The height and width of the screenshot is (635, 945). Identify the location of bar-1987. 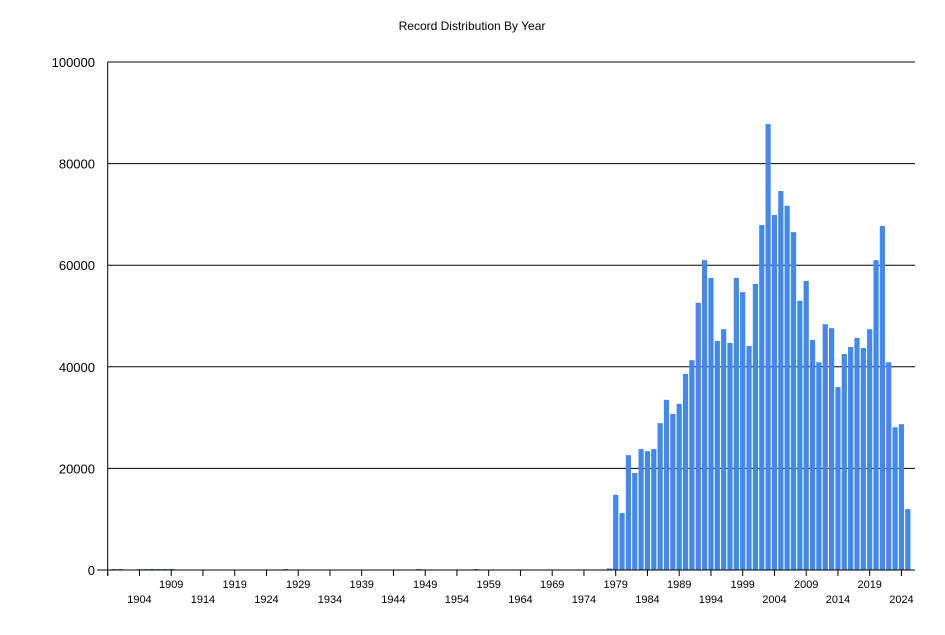
(666, 484).